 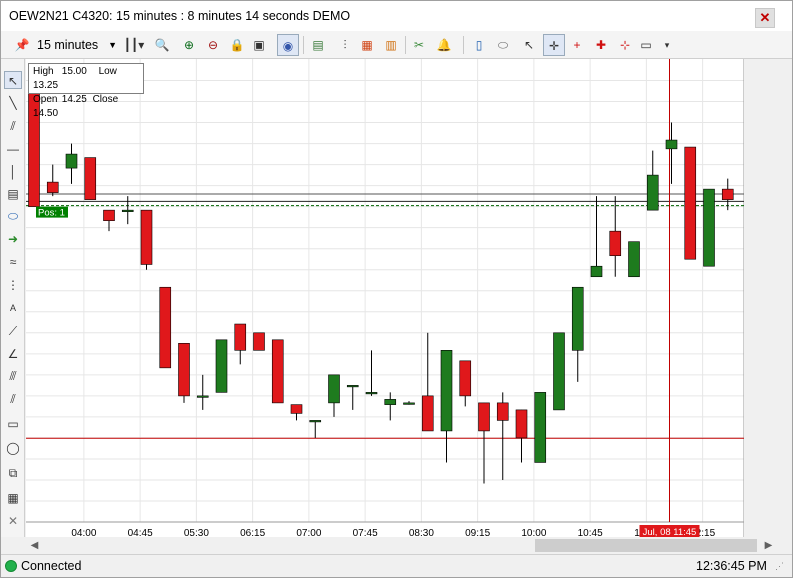 What do you see at coordinates (625, 45) in the screenshot?
I see `crosshair-lock-icon: ⊹` at bounding box center [625, 45].